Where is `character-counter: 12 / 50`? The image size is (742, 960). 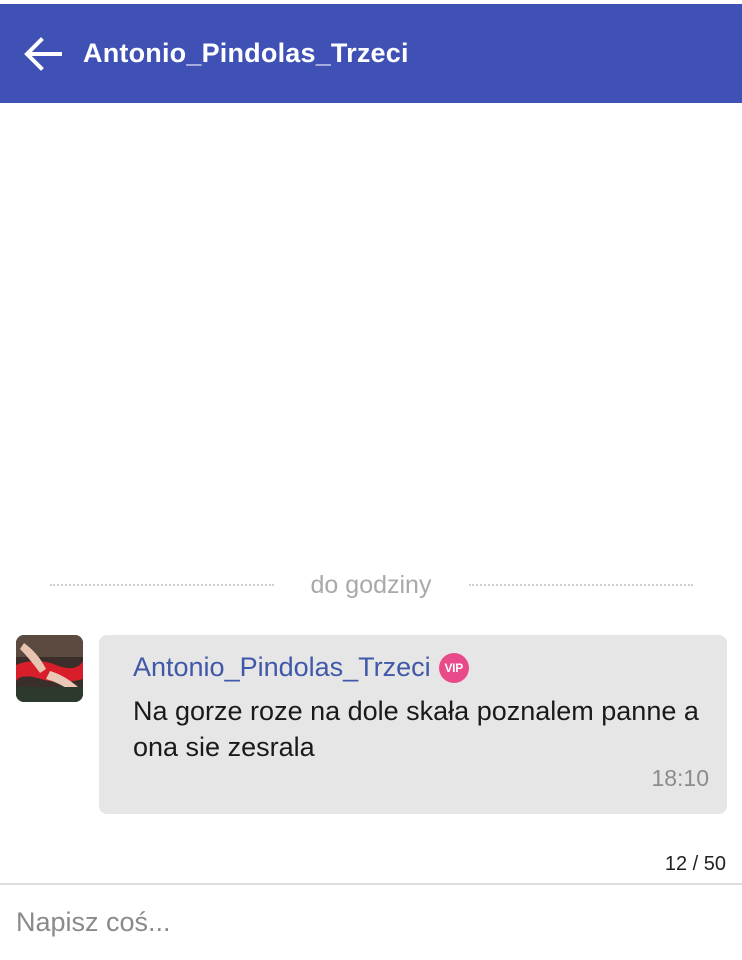 character-counter: 12 / 50 is located at coordinates (695, 864).